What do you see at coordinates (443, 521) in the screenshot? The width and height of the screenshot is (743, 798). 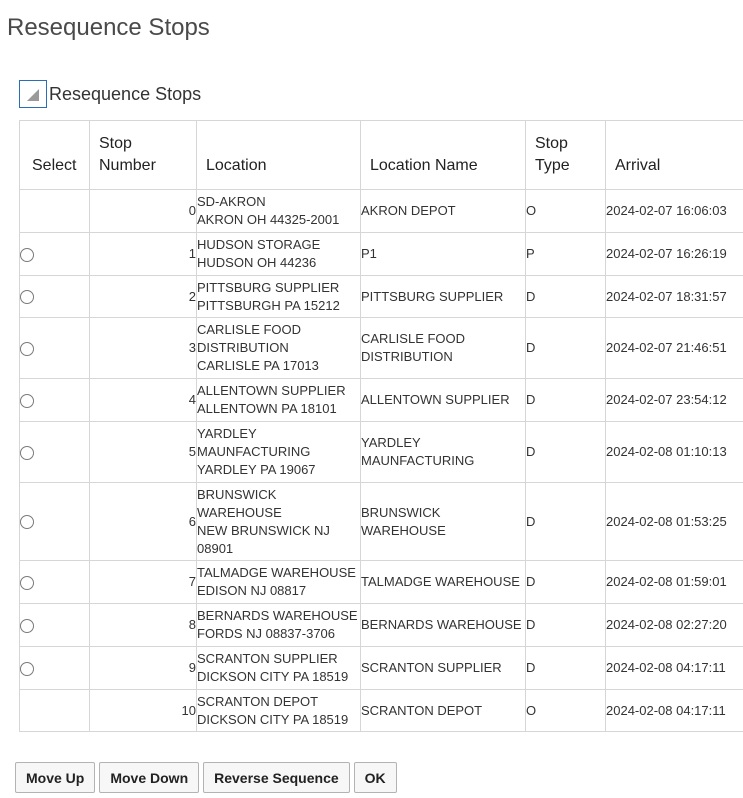 I see `location-name-cell: BRUNSWICK WAREHOUSE` at bounding box center [443, 521].